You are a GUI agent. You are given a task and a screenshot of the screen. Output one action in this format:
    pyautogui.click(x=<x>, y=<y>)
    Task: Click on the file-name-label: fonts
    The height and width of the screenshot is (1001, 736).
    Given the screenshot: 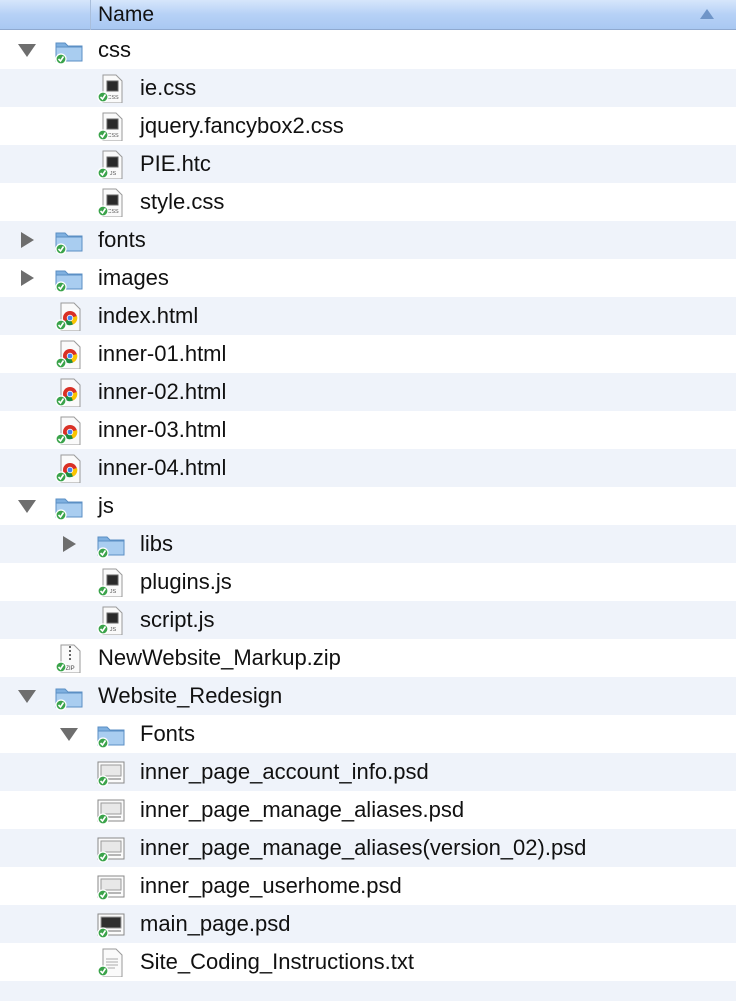 What is the action you would take?
    pyautogui.click(x=122, y=239)
    